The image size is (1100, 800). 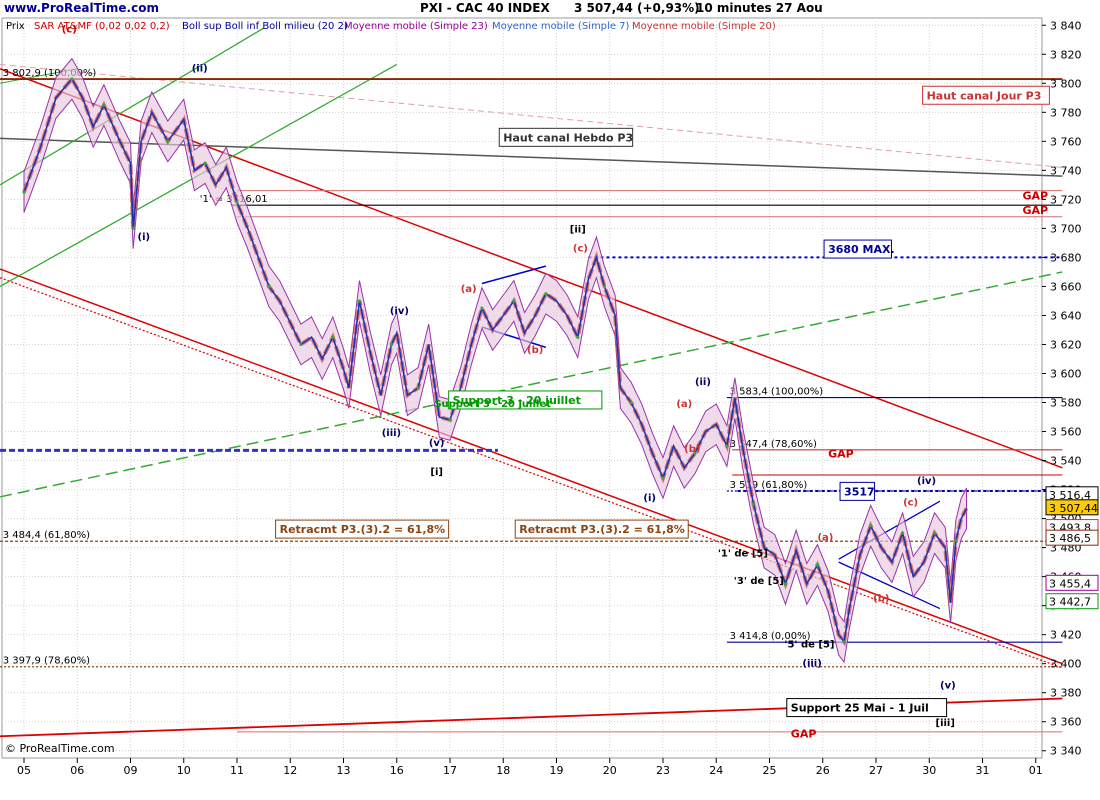 What do you see at coordinates (637, 8) in the screenshot?
I see `chart-price: 3 507,44 (+0,93%)` at bounding box center [637, 8].